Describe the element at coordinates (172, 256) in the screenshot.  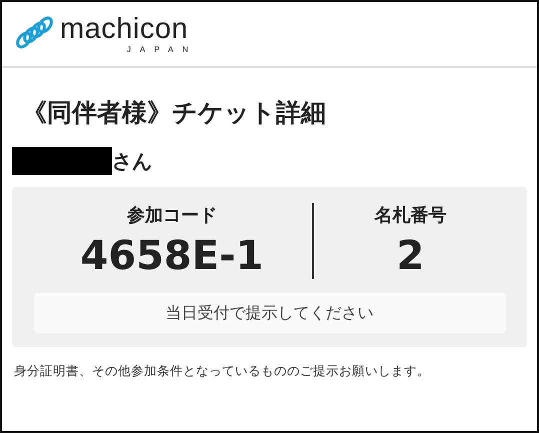
I see `field-value: 4658E-1` at that location.